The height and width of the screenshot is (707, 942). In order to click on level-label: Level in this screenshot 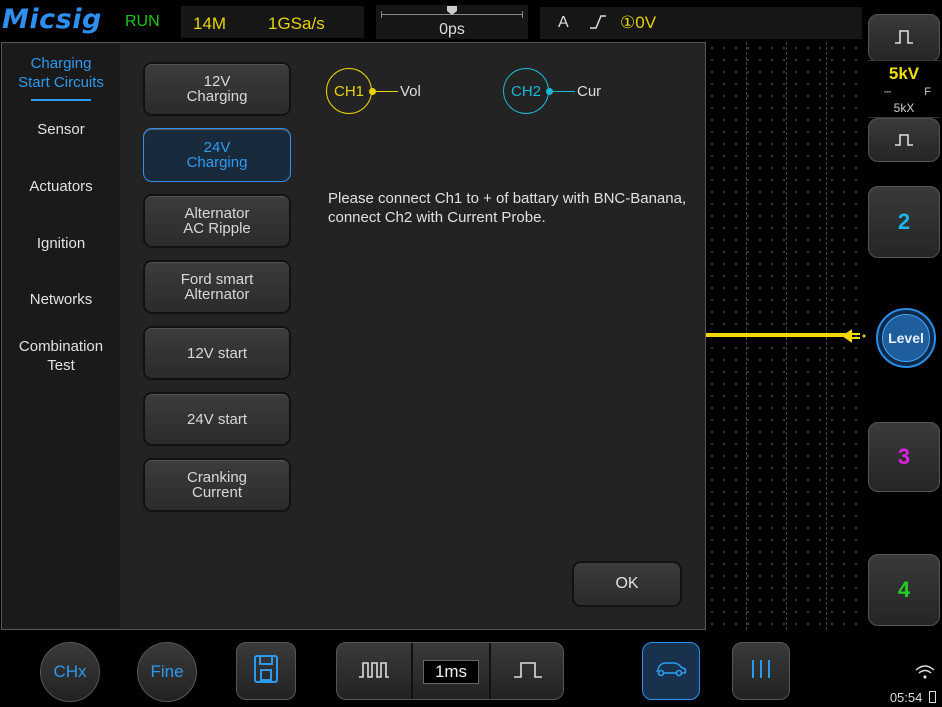, I will do `click(906, 338)`.